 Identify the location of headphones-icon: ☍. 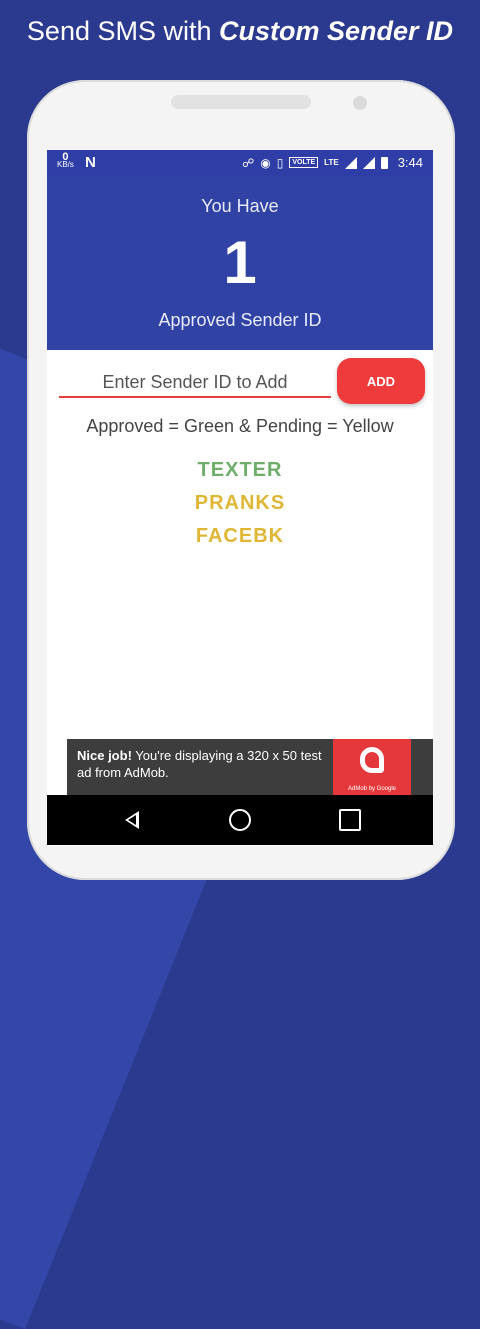
(248, 162).